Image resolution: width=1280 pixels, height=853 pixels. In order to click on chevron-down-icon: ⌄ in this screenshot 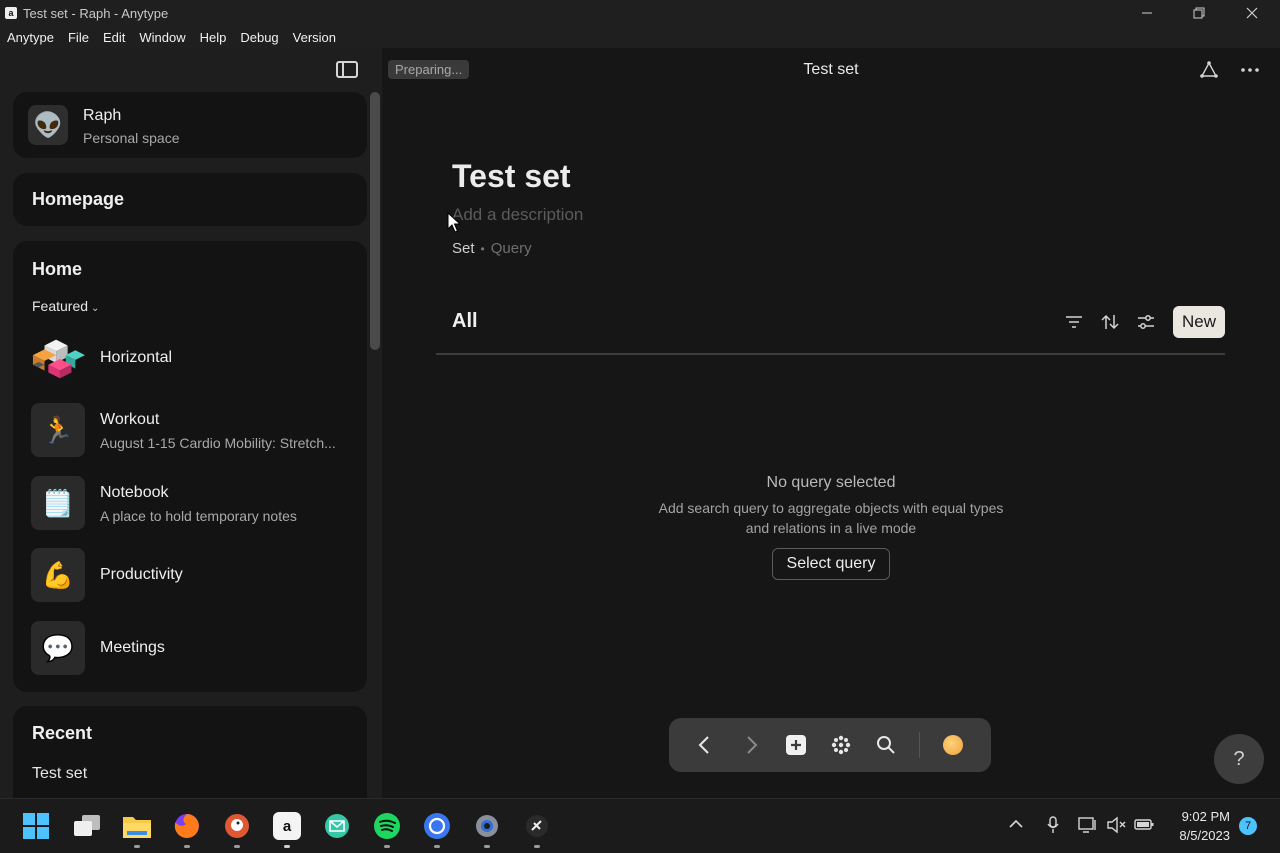, I will do `click(95, 308)`.